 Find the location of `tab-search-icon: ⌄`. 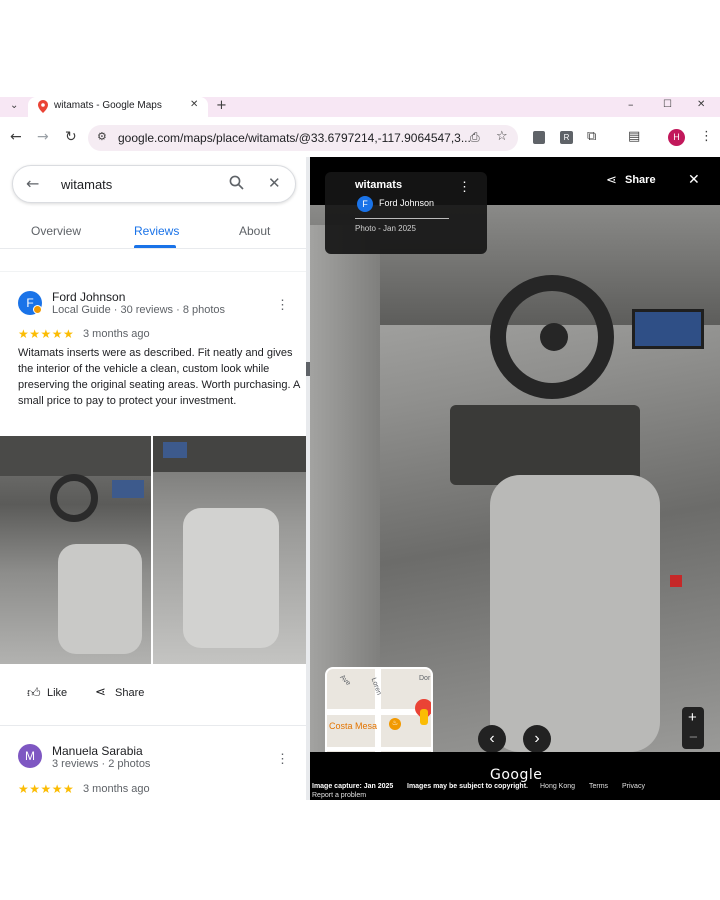

tab-search-icon: ⌄ is located at coordinates (14, 106).